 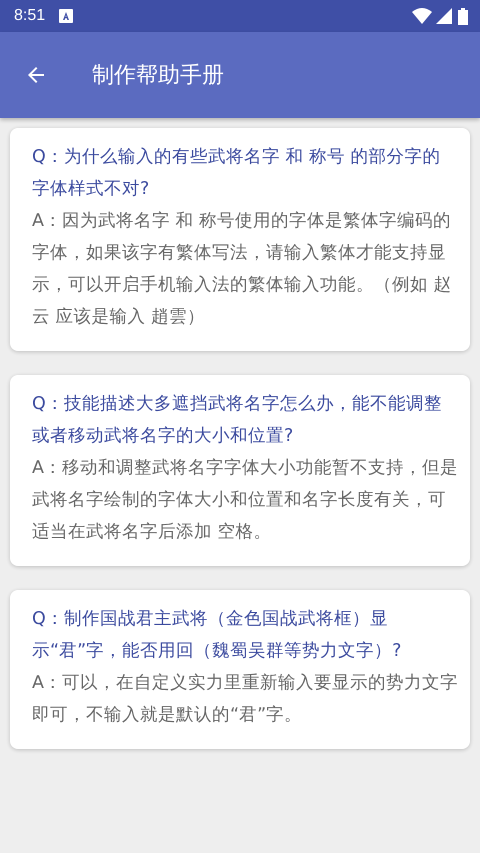 I want to click on answer-text: A：可以，在自定义实力里重新输入要显示的势力文字即可，不输入就是默认的“君”字。, so click(x=245, y=699).